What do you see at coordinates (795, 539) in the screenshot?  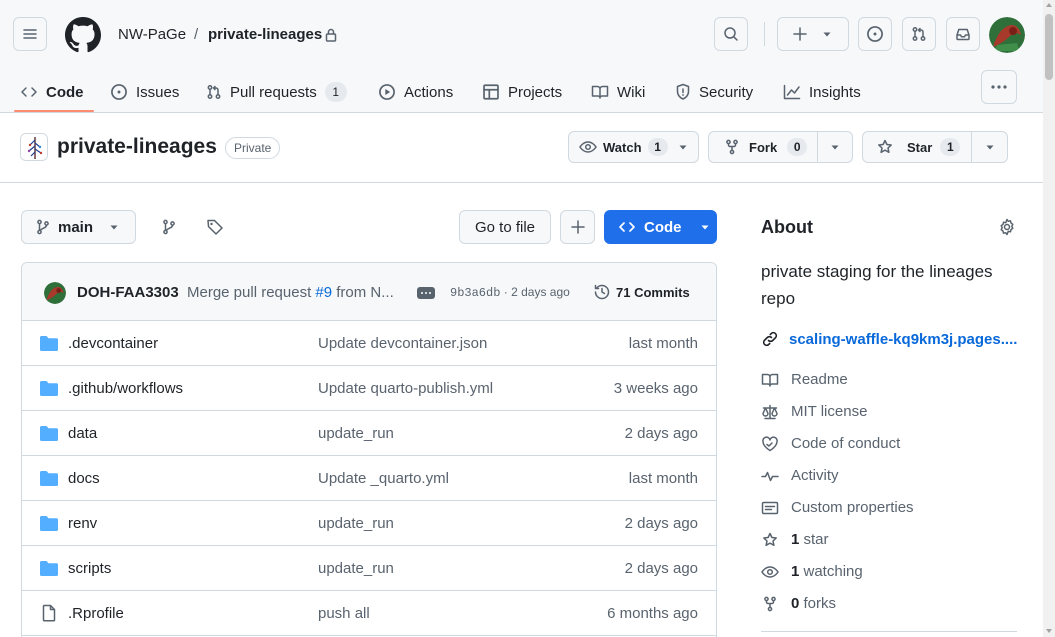 I see `about-item-star: 1 star` at bounding box center [795, 539].